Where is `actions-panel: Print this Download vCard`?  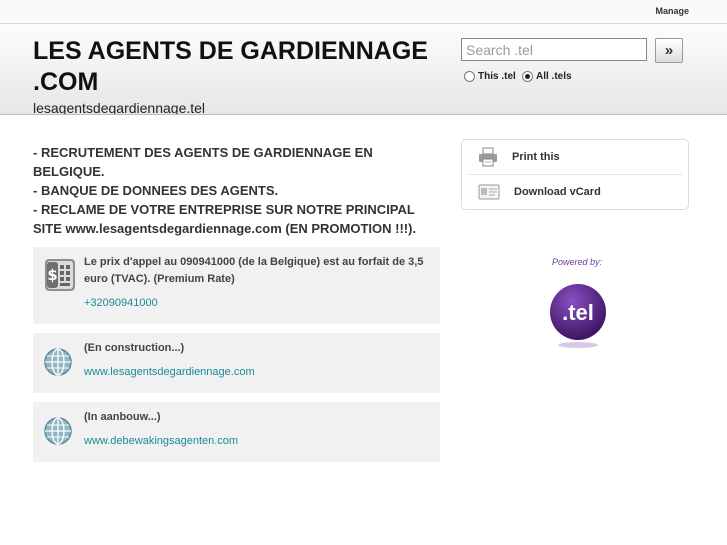
actions-panel: Print this Download vCard is located at coordinates (575, 174).